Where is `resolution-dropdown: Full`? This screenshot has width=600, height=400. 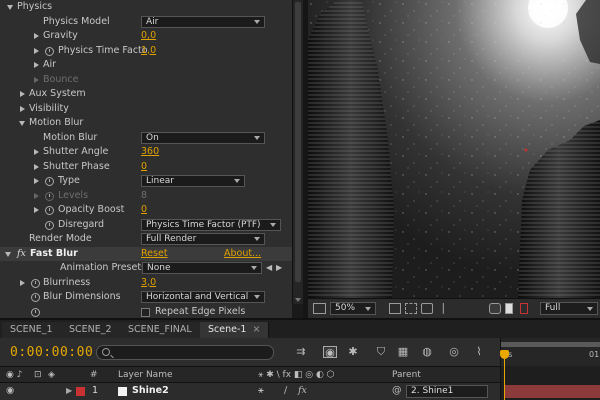 resolution-dropdown: Full is located at coordinates (569, 308).